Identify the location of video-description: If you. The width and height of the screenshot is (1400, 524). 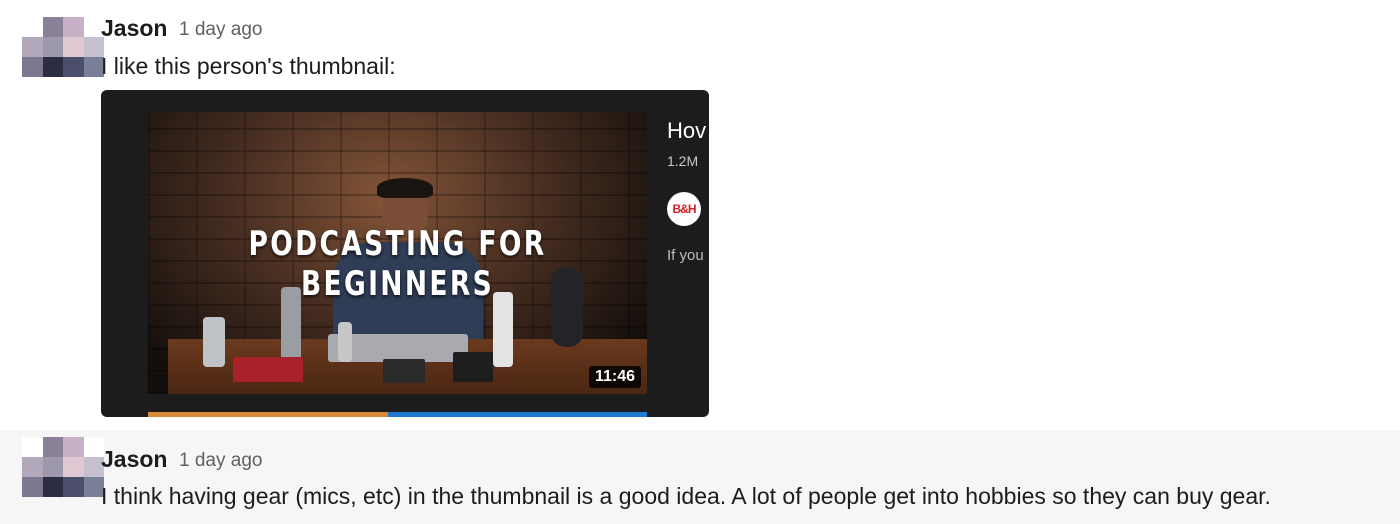
(685, 255).